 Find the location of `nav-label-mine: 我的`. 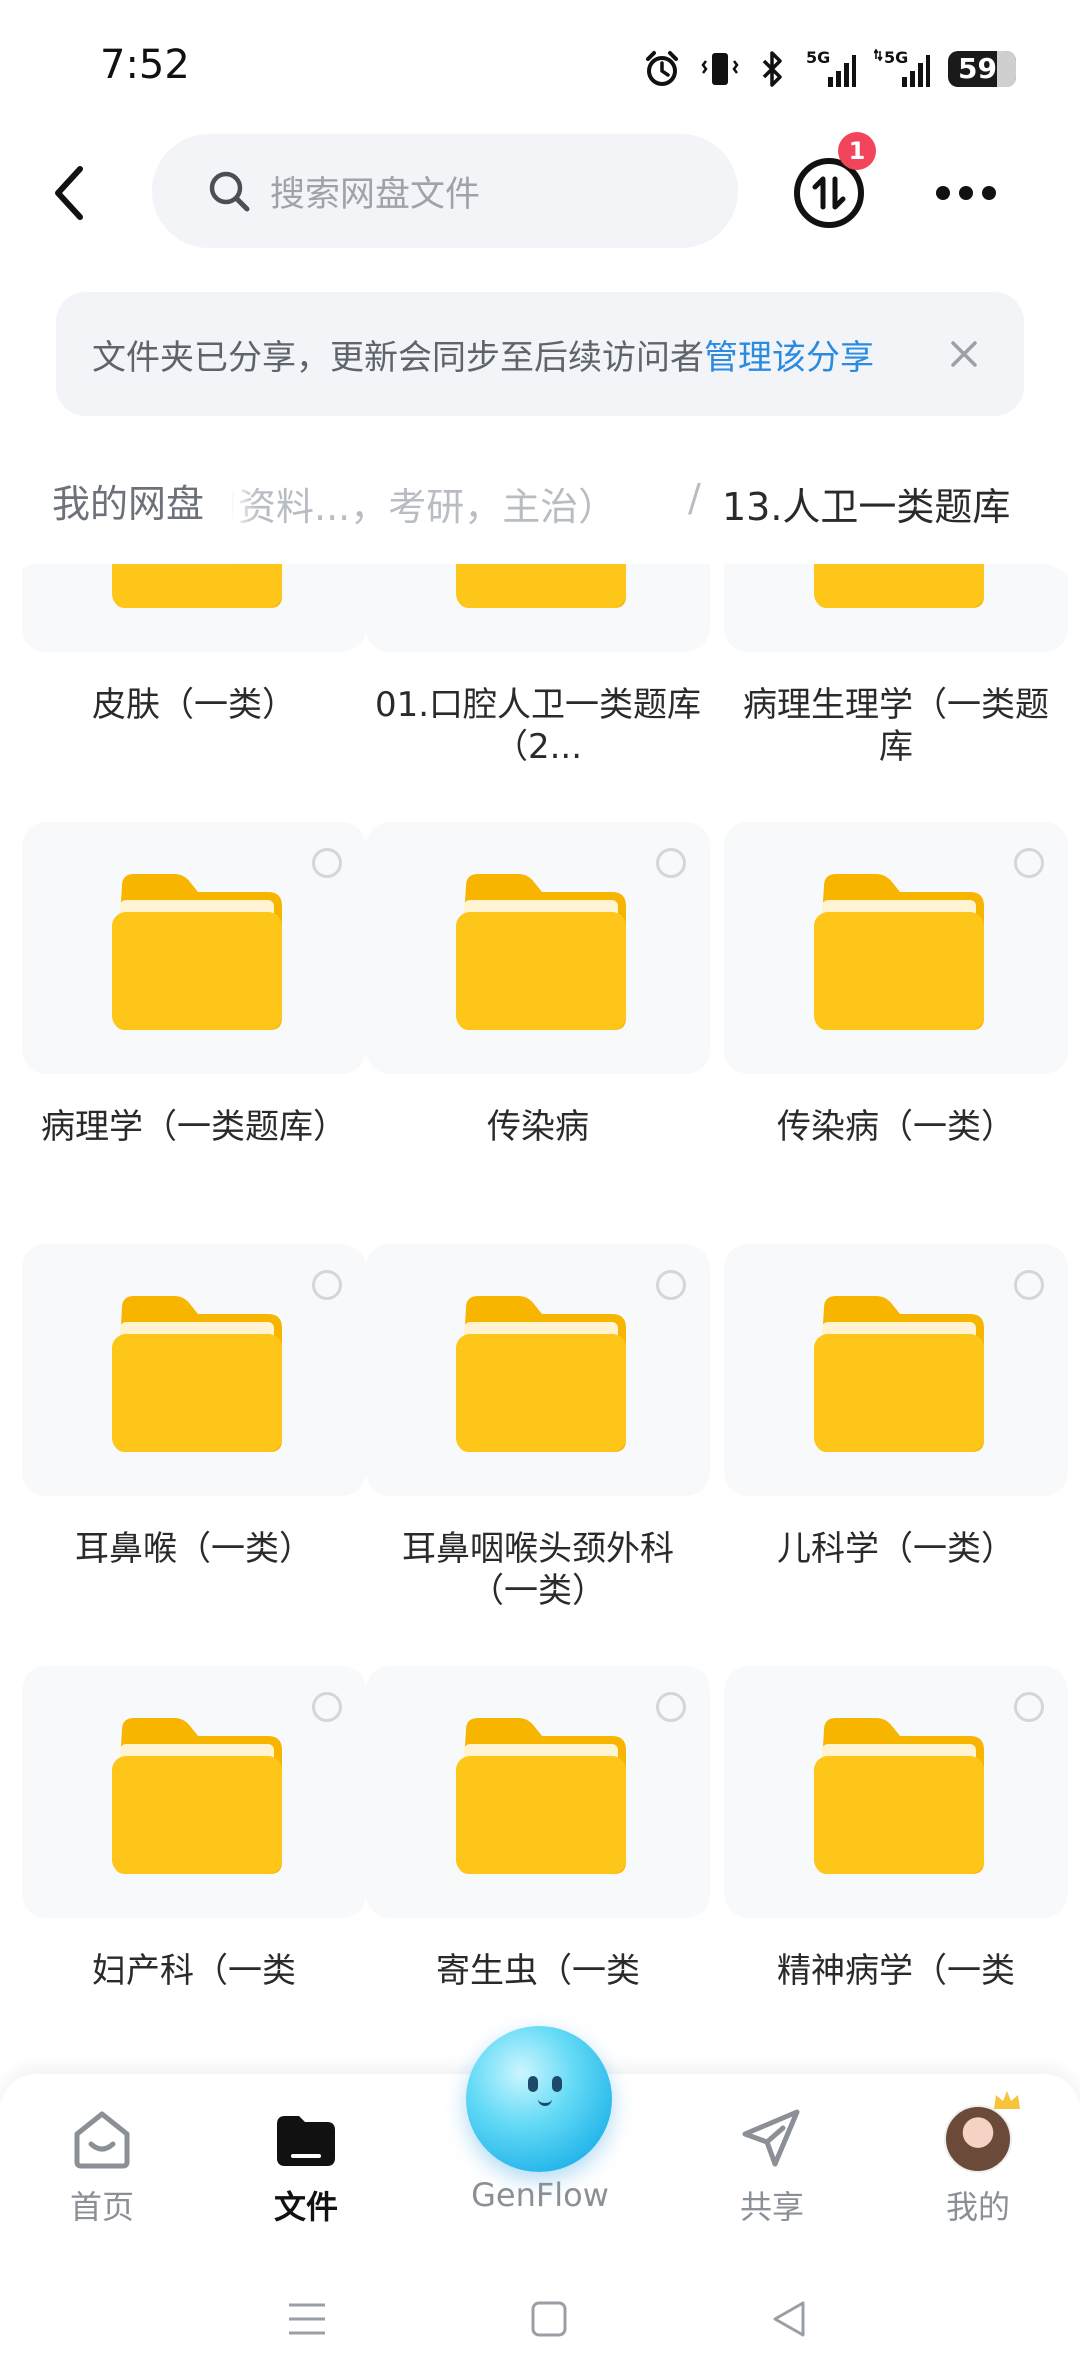

nav-label-mine: 我的 is located at coordinates (977, 2207).